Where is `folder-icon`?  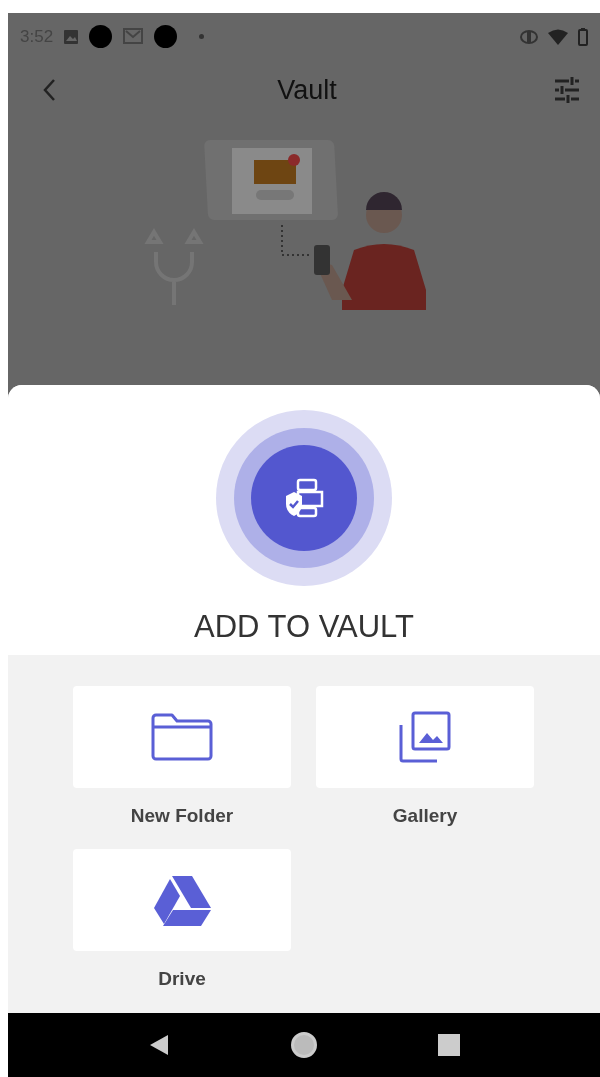
folder-icon is located at coordinates (182, 737).